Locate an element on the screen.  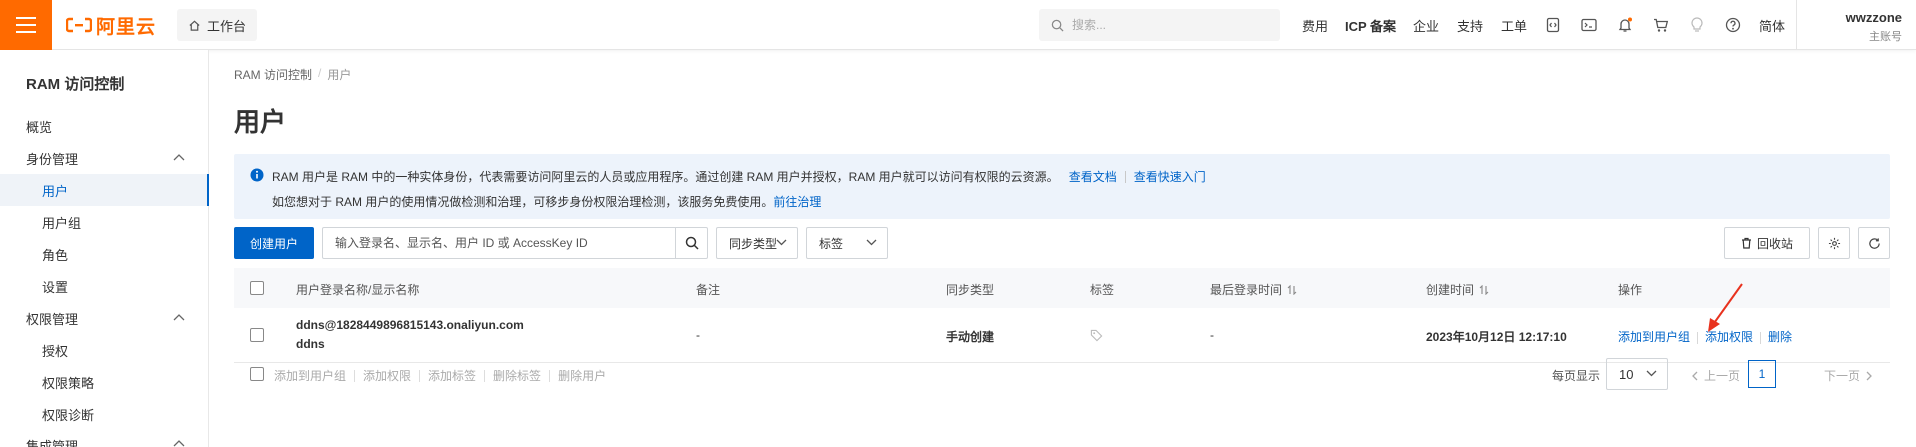
settings-button is located at coordinates (1834, 243).